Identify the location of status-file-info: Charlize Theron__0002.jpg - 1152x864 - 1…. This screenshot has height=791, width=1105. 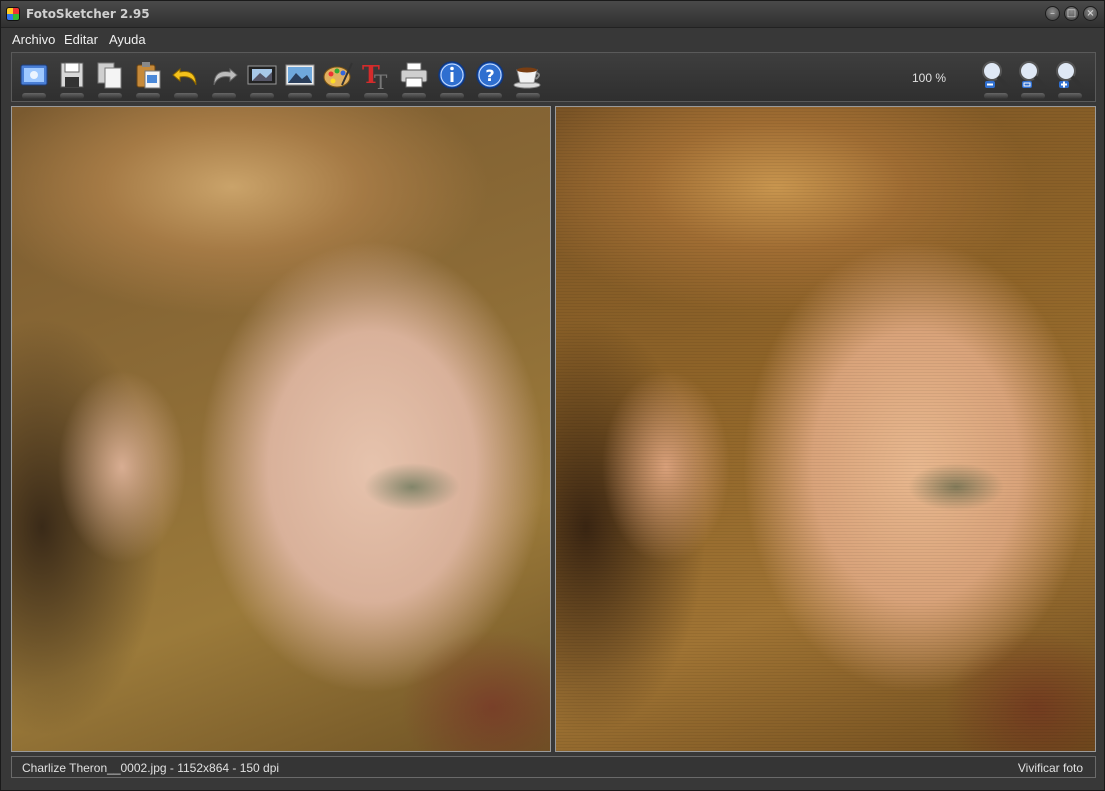
(151, 768).